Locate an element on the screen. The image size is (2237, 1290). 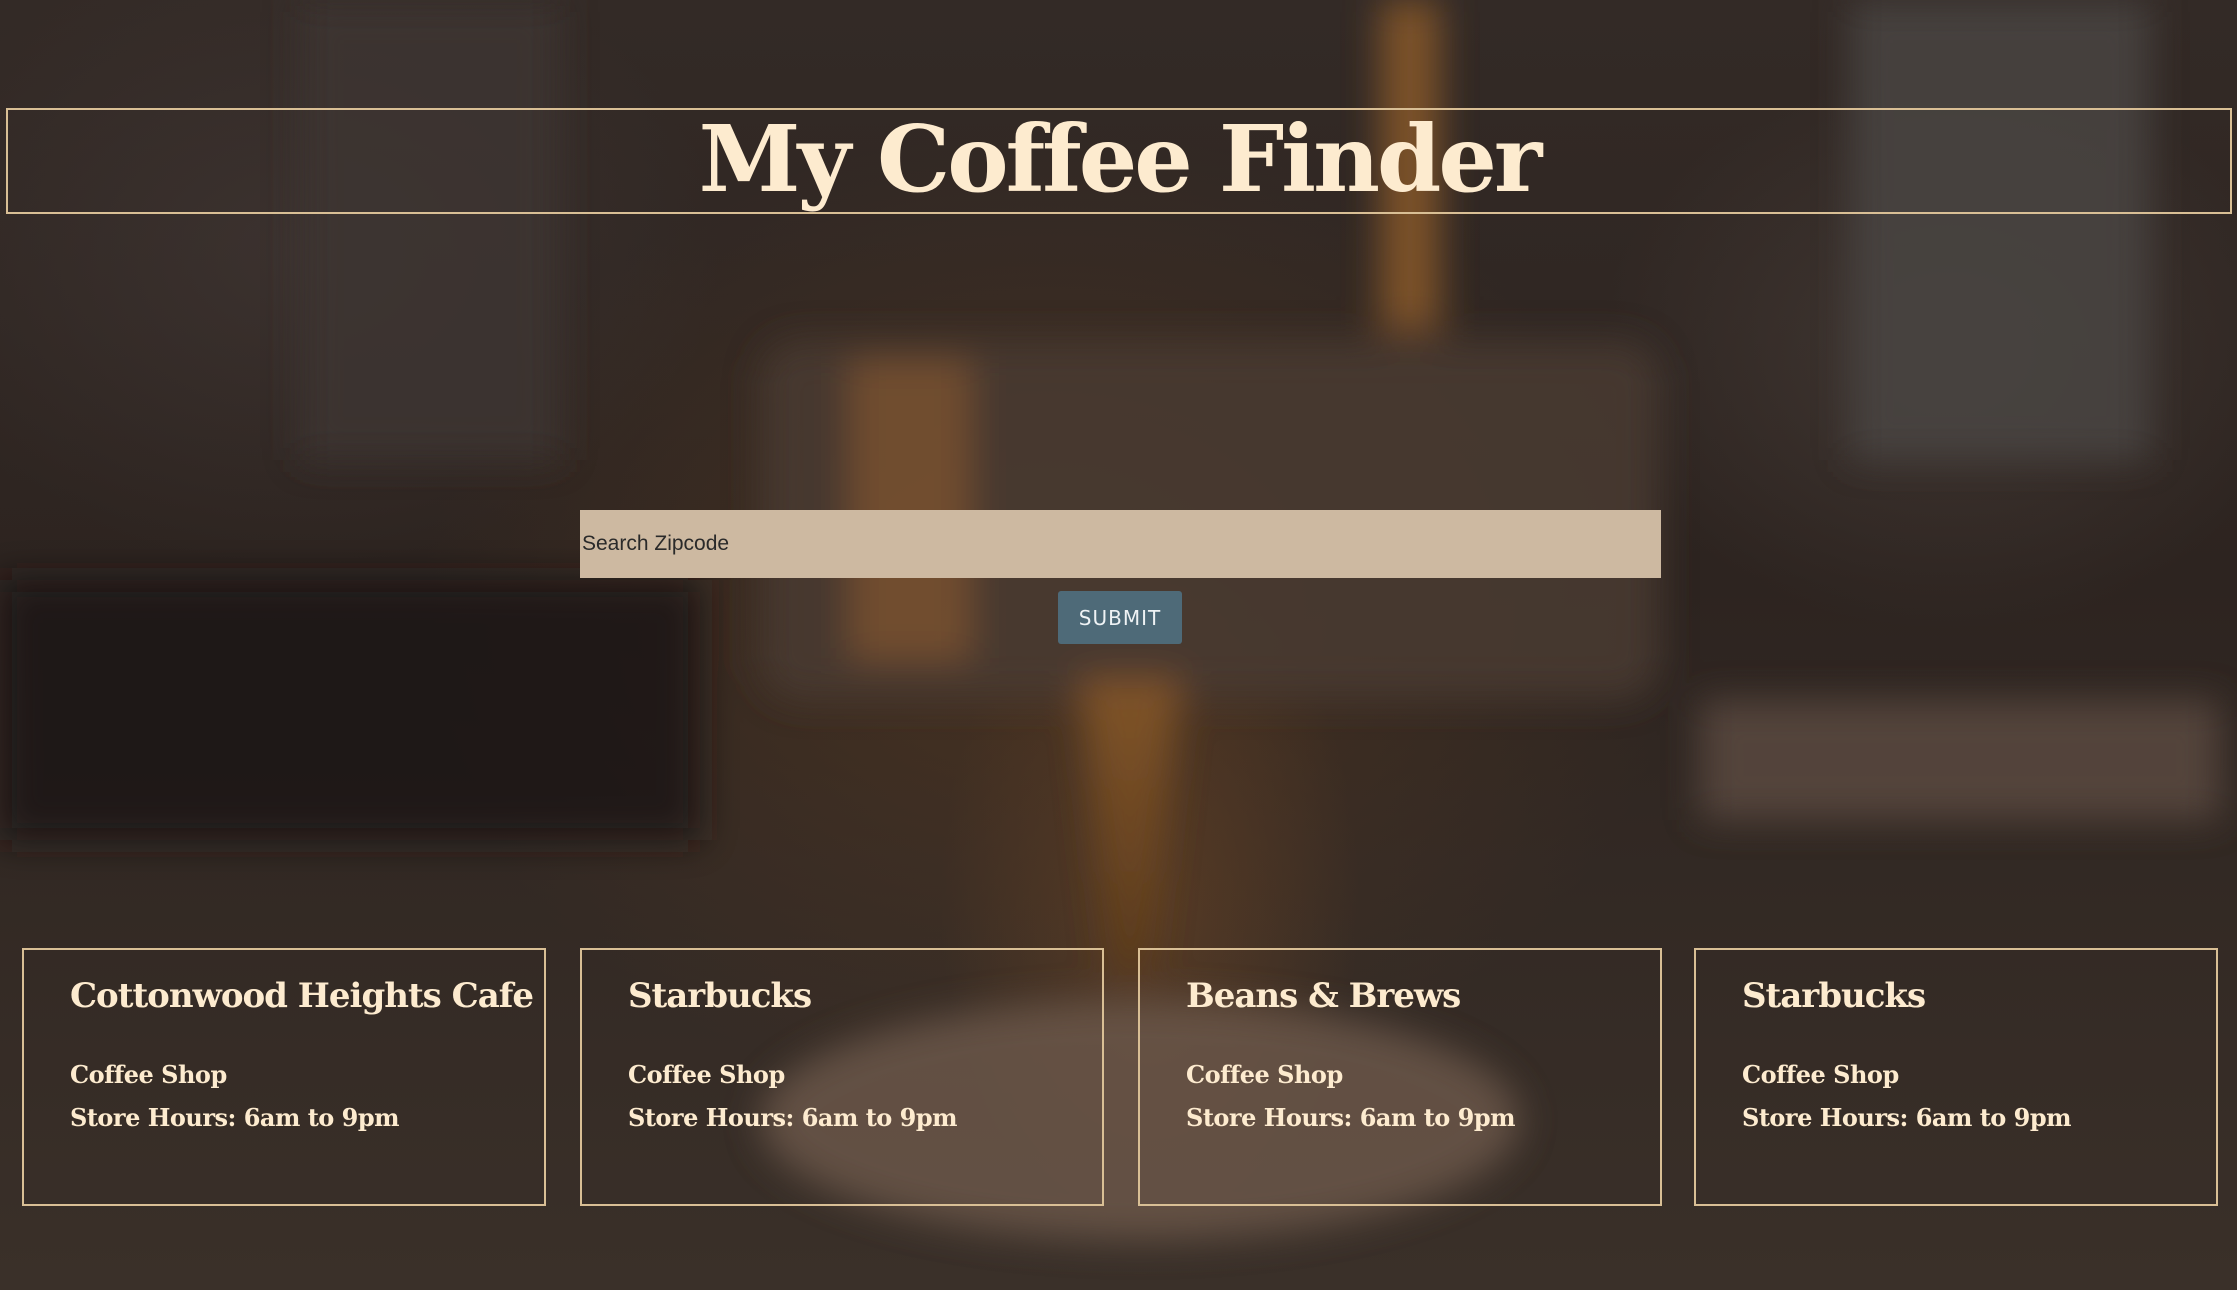
shop-name: Cottonwood Heights Cafe is located at coordinates (302, 996).